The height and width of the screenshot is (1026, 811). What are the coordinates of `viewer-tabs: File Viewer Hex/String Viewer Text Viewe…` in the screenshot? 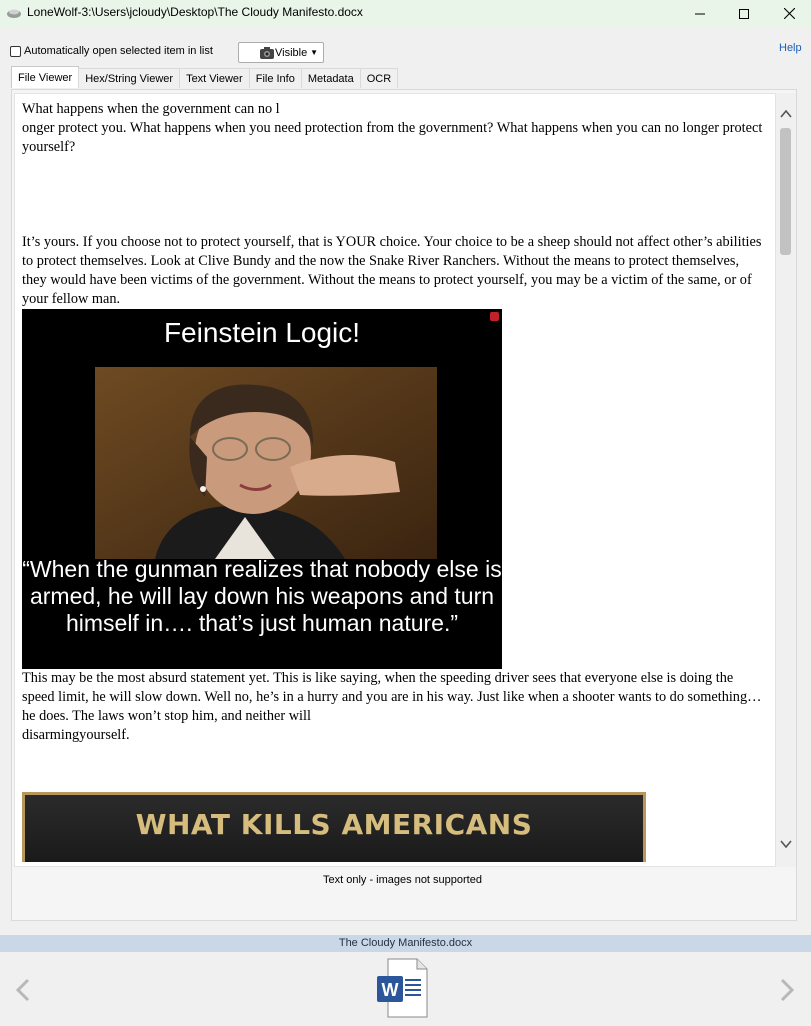 It's located at (205, 77).